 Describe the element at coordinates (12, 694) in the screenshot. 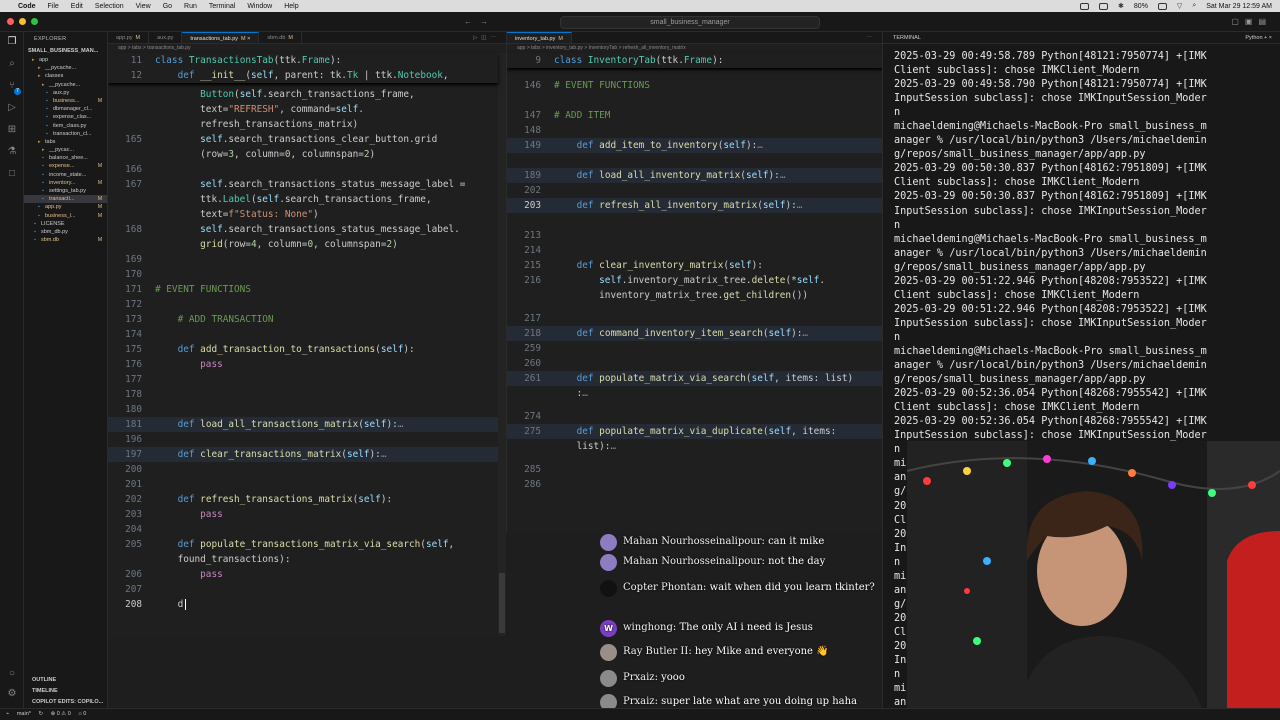

I see `settings-gear-icon: ⚙` at that location.